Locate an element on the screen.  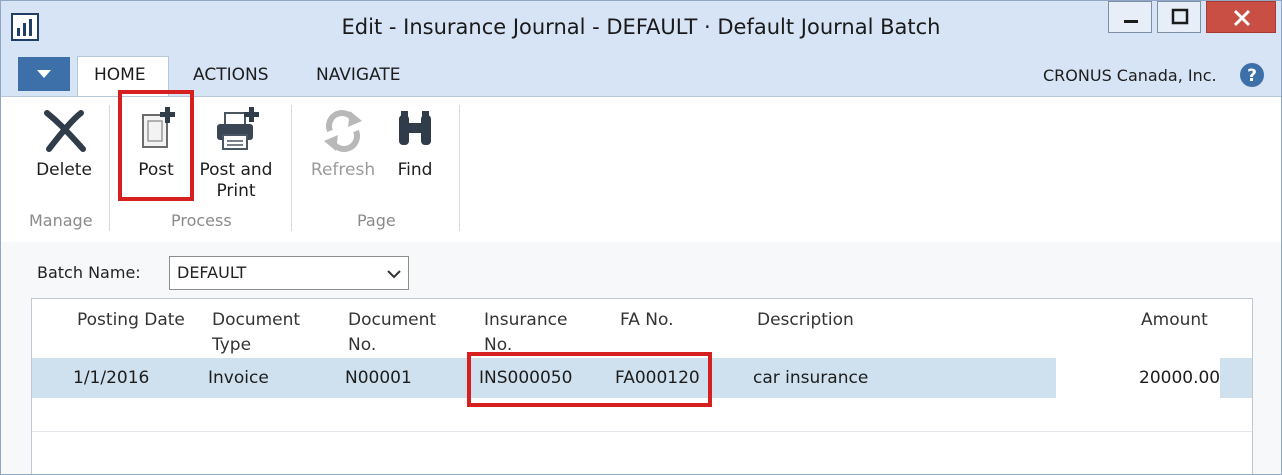
delete-button: Delete is located at coordinates (64, 141).